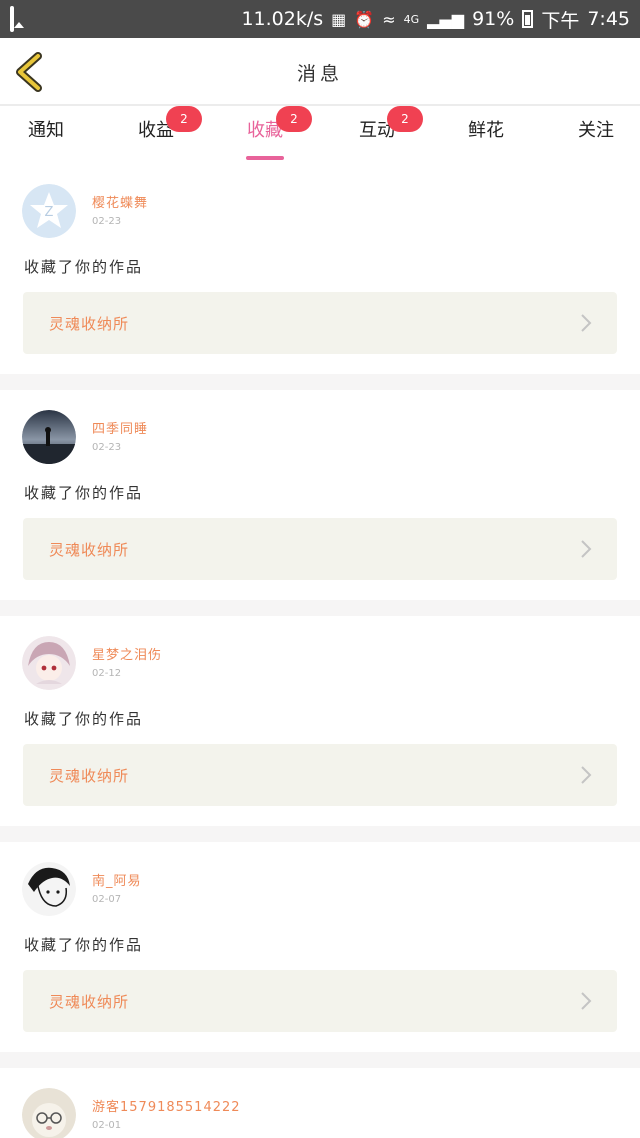 Image resolution: width=640 pixels, height=1138 pixels. What do you see at coordinates (282, 19) in the screenshot?
I see `network-speed: 11.02k/s` at bounding box center [282, 19].